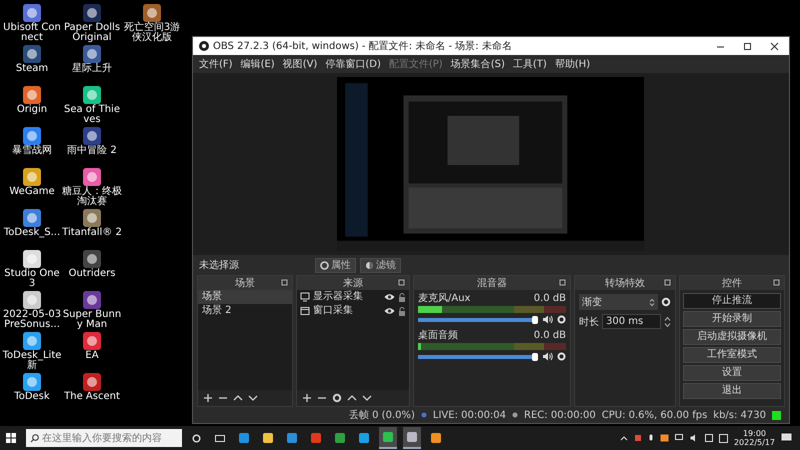  Describe the element at coordinates (257, 64) in the screenshot. I see `menu-item: 编辑(E)` at that location.